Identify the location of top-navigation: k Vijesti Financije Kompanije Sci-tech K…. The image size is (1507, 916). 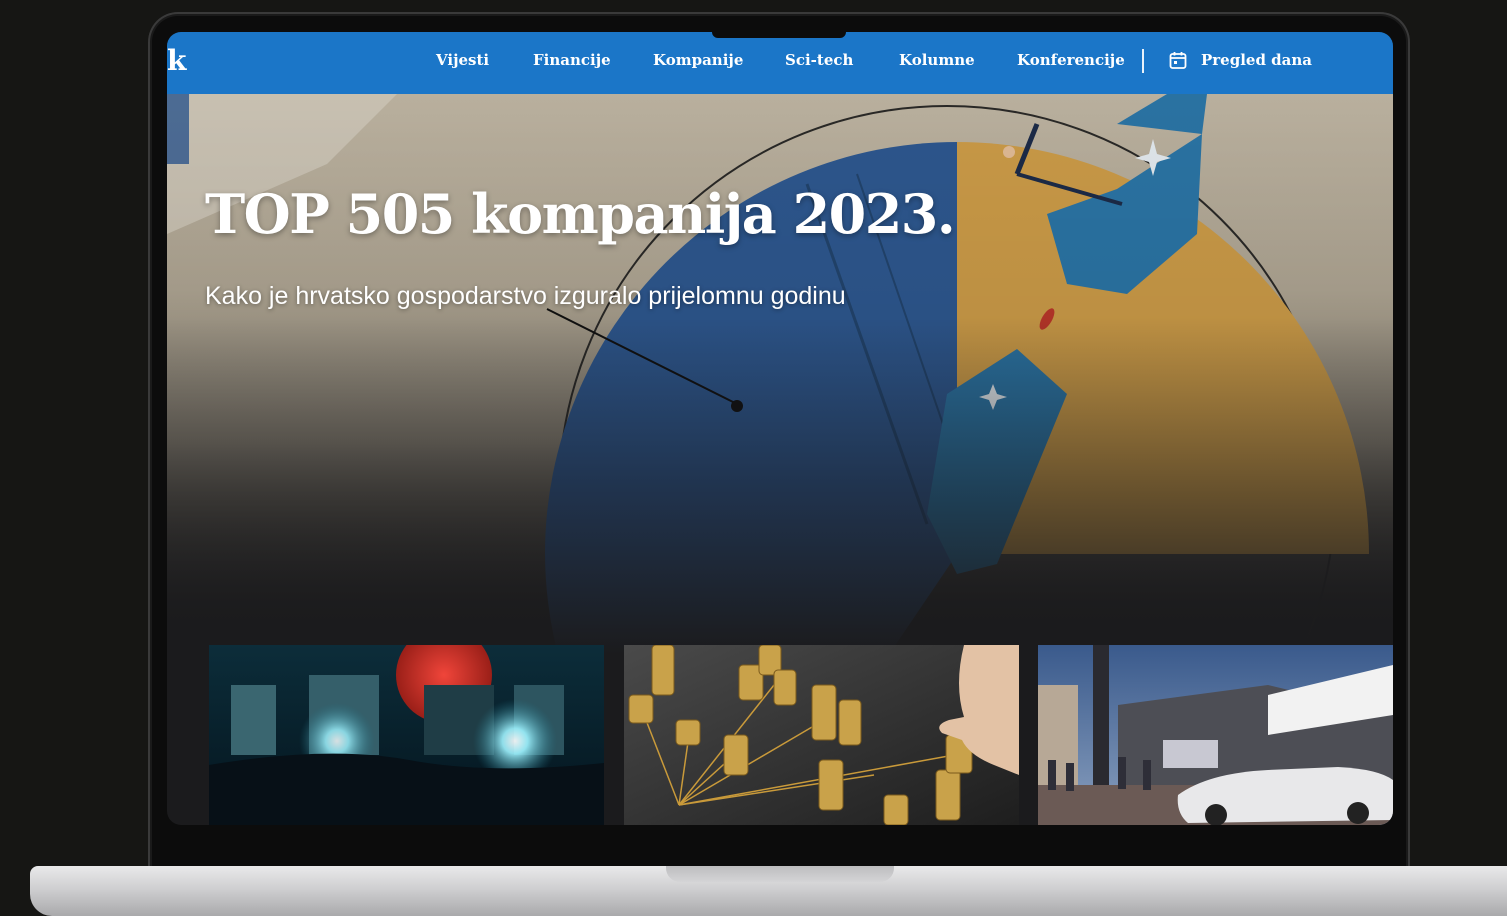
(780, 63).